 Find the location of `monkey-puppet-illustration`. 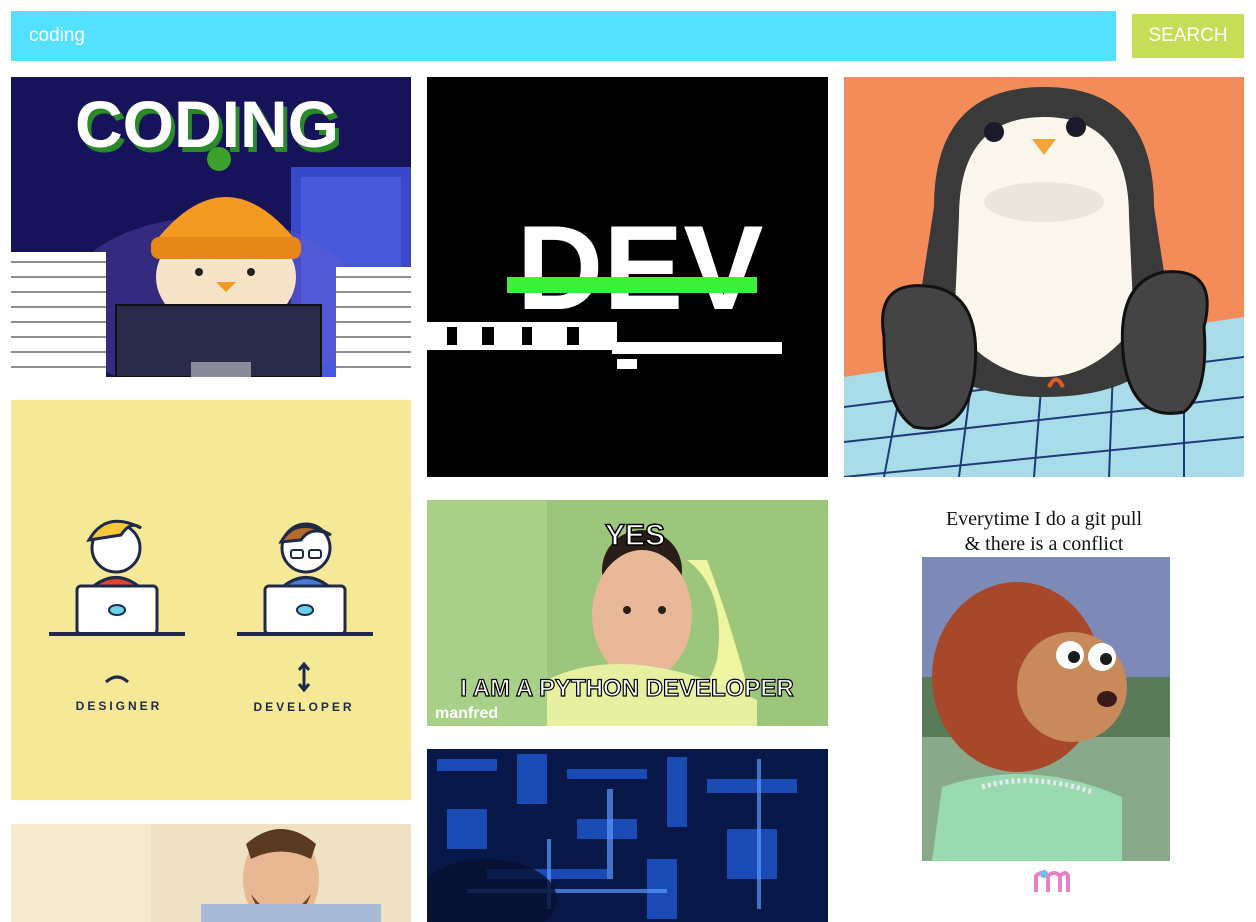

monkey-puppet-illustration is located at coordinates (1046, 709).